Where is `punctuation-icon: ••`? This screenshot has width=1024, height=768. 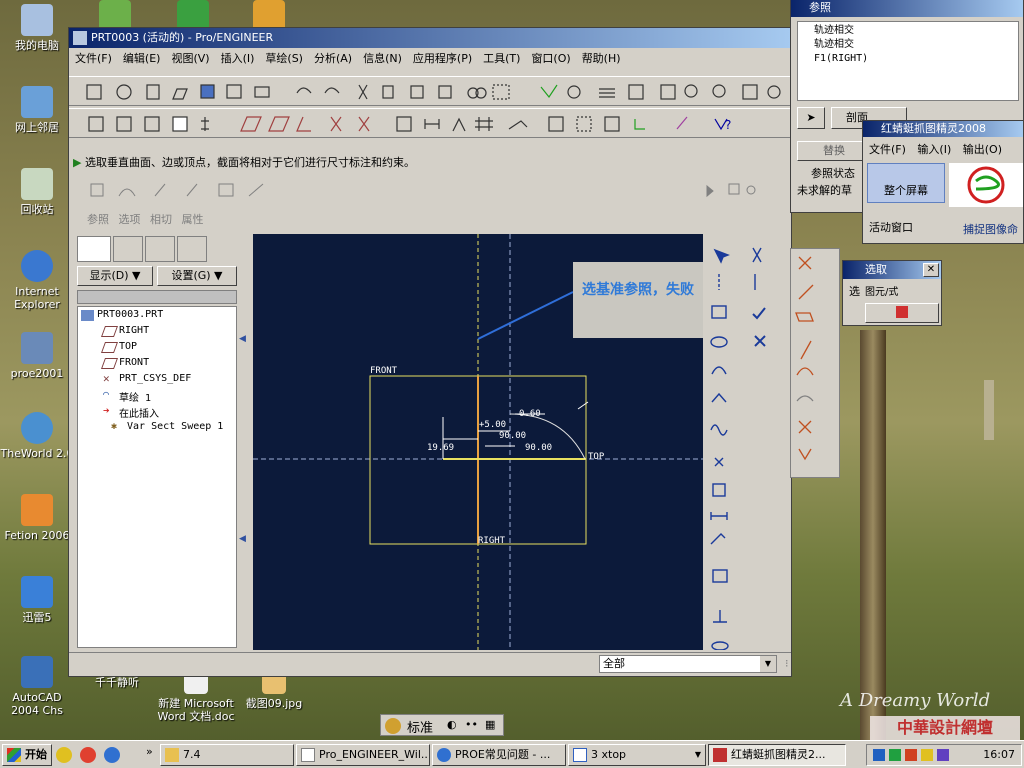
punctuation-icon: •• is located at coordinates (471, 724).